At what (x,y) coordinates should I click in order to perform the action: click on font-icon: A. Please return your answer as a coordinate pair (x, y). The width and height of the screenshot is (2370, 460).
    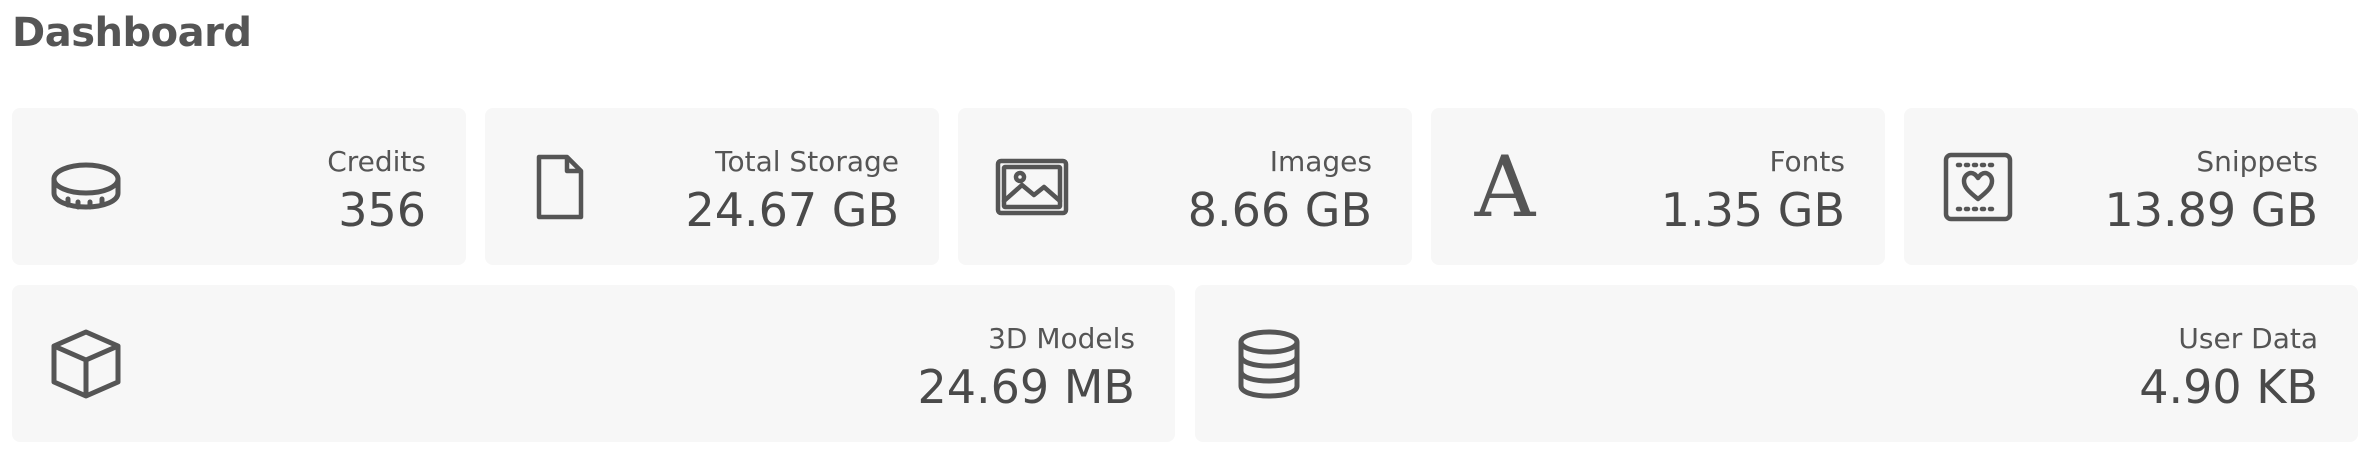
    Looking at the image, I should click on (1505, 187).